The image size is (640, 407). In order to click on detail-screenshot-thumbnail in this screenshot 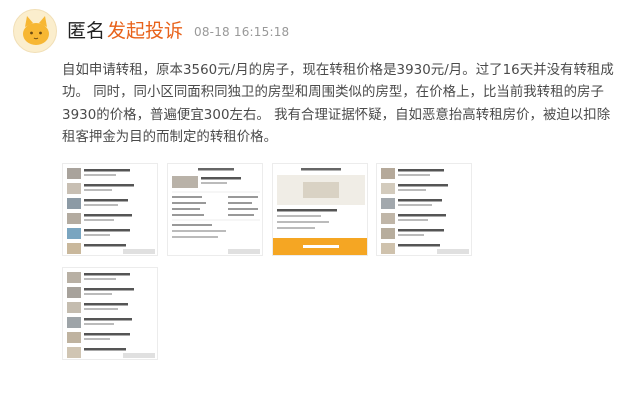, I will do `click(215, 209)`.